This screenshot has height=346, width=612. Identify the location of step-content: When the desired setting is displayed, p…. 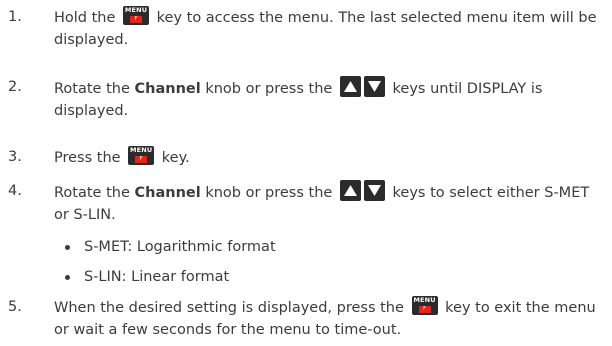
(328, 318).